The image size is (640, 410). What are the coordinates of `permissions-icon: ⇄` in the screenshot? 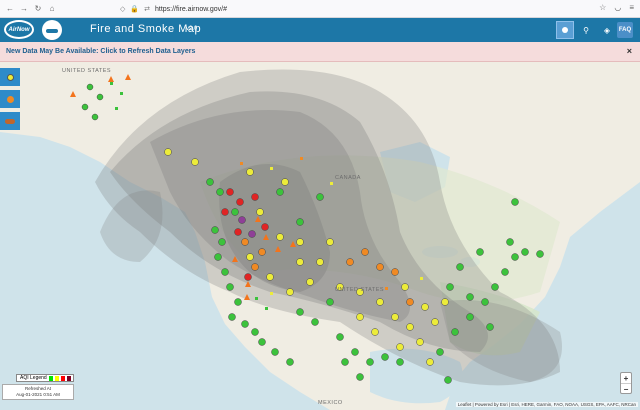 It's located at (147, 9).